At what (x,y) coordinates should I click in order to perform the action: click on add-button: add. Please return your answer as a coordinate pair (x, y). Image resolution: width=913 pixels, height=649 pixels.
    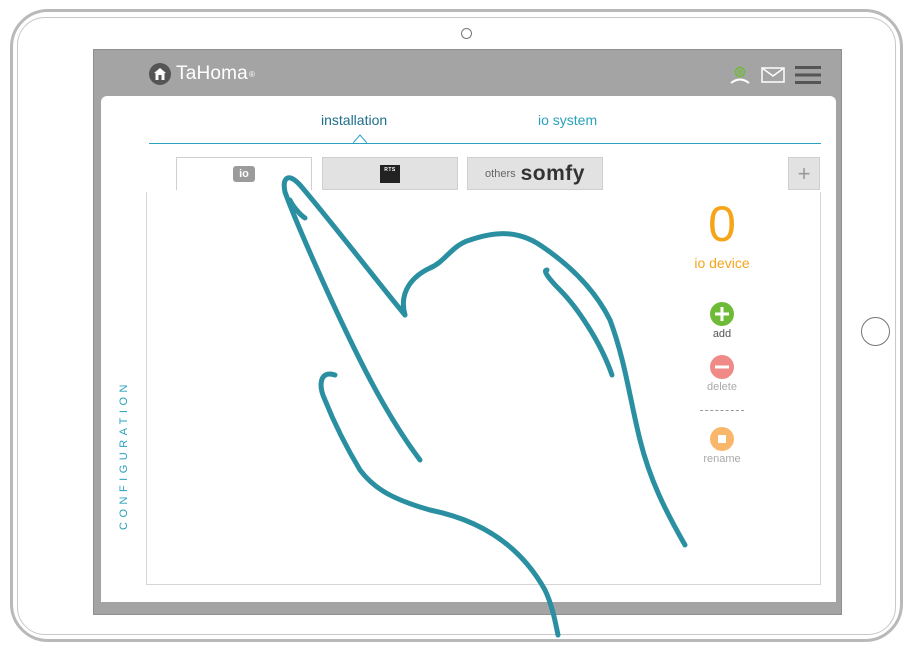
    Looking at the image, I should click on (722, 321).